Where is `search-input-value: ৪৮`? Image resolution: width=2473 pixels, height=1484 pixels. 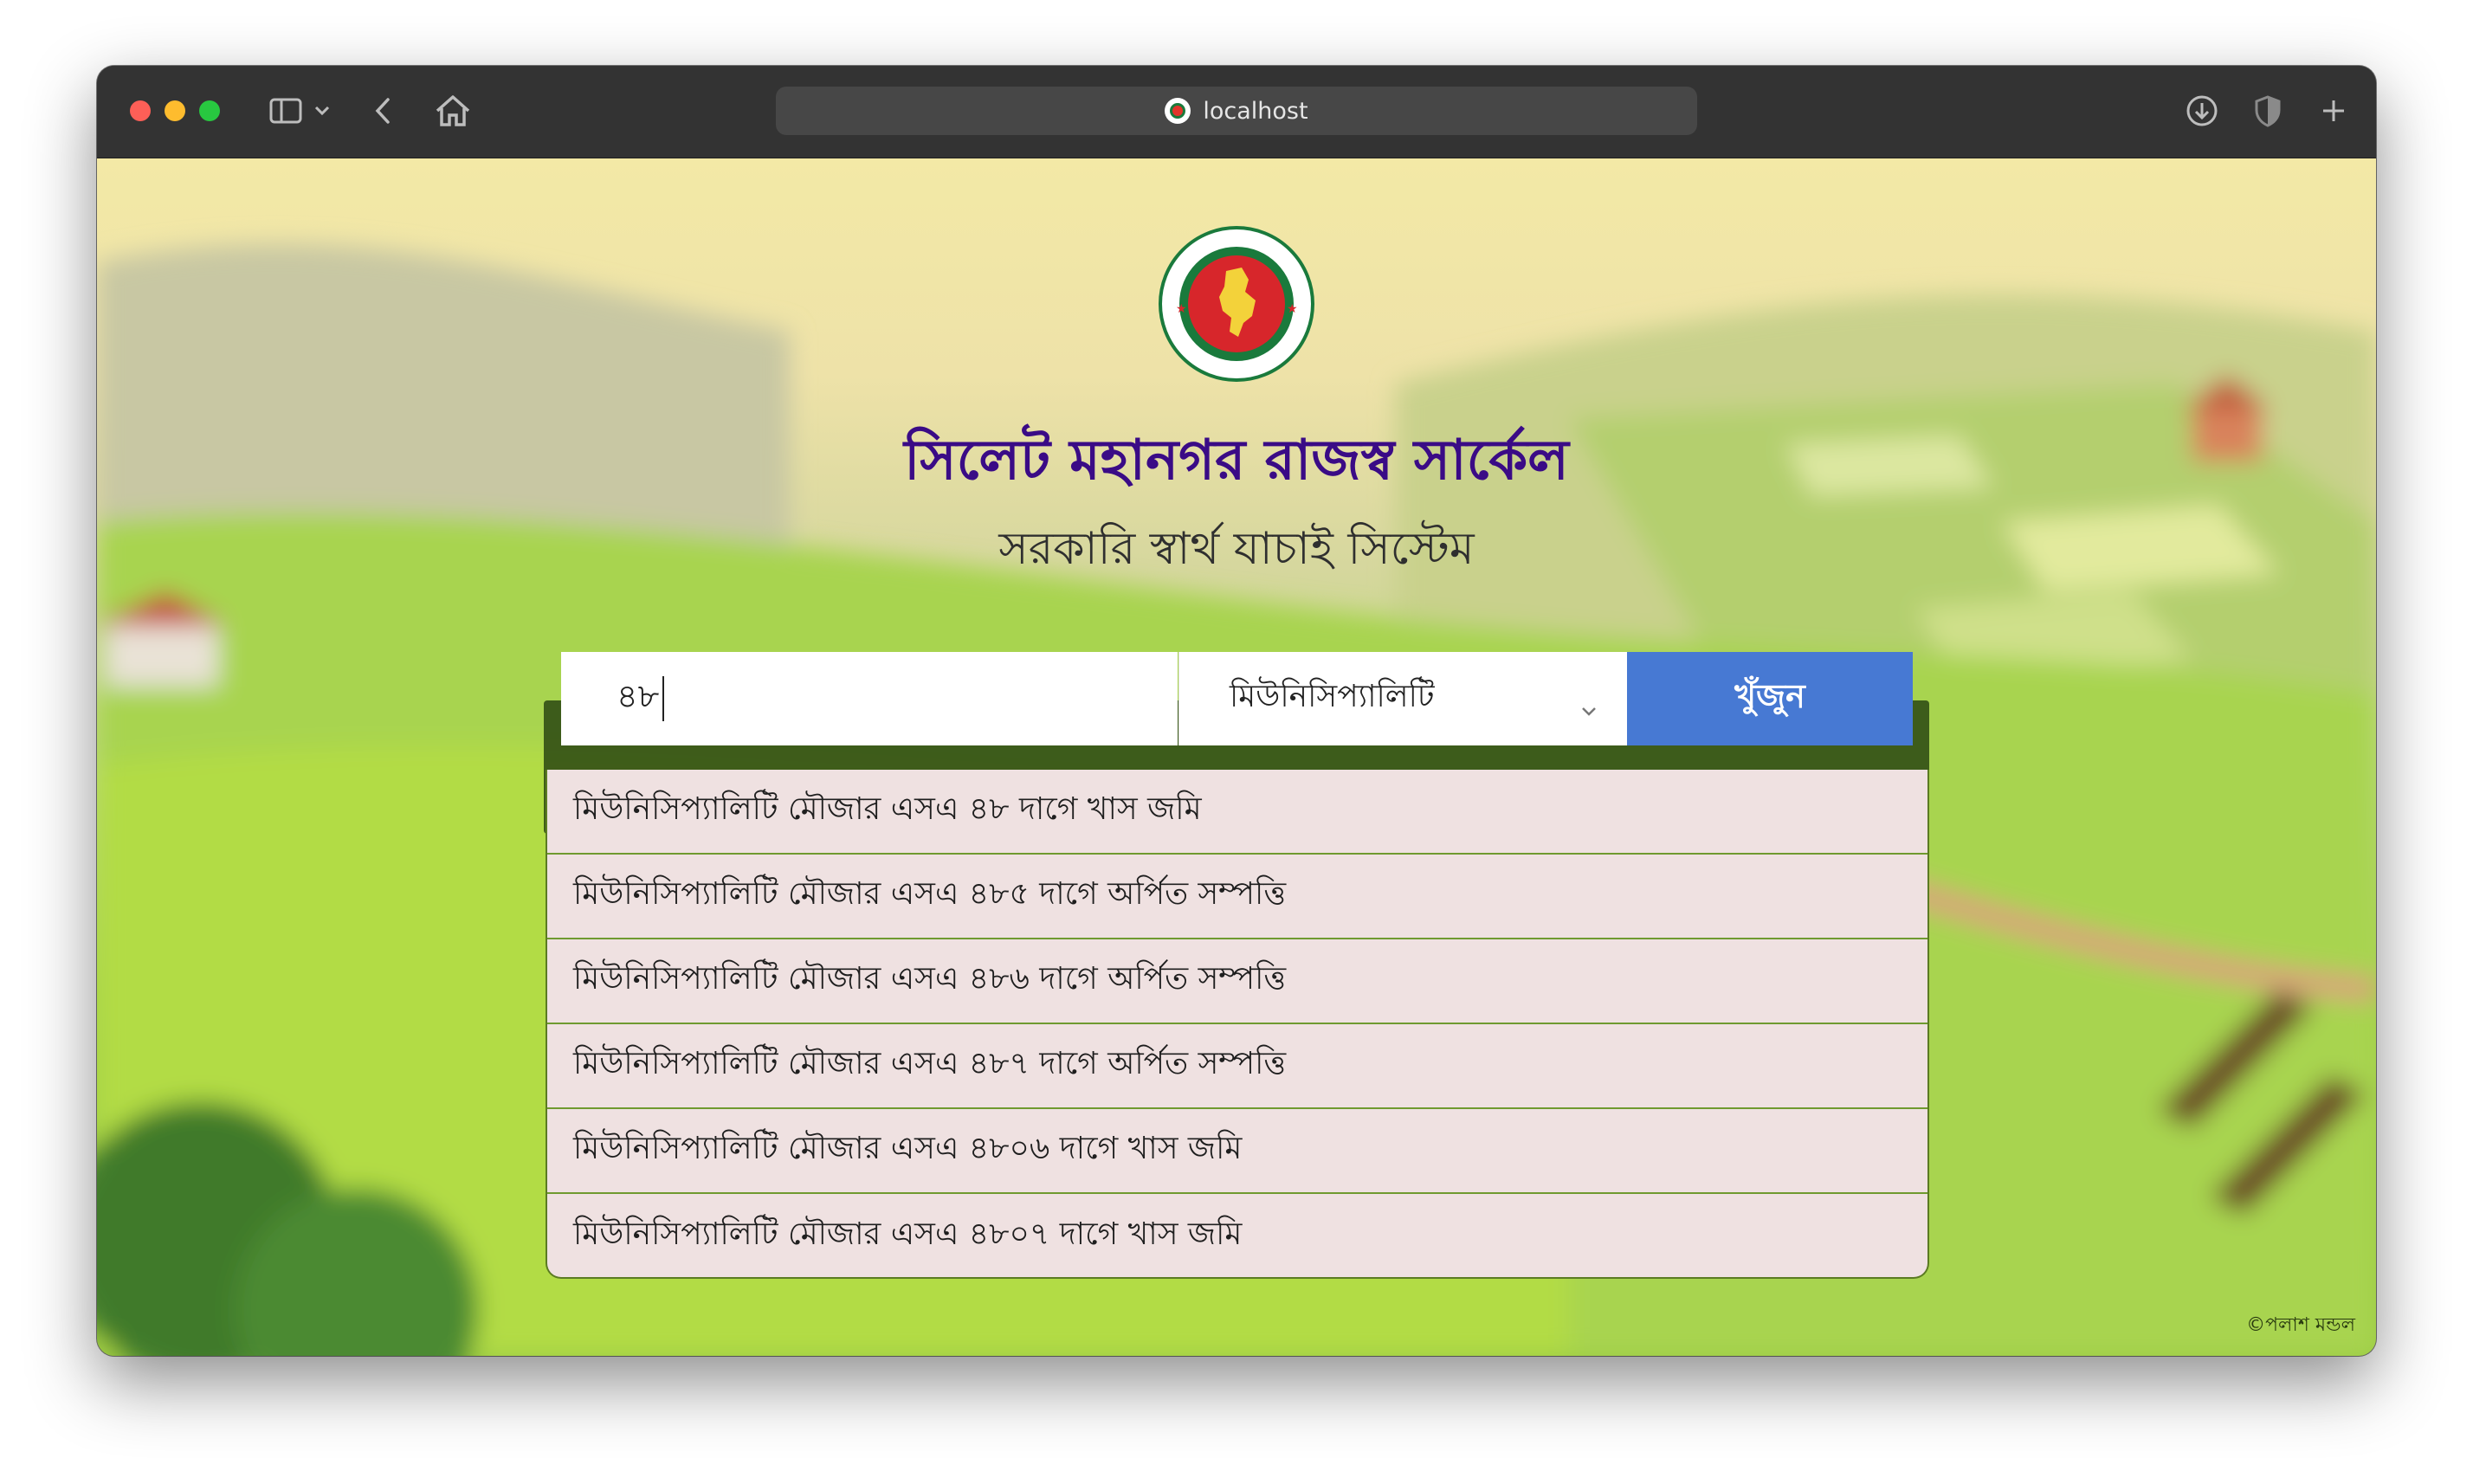
search-input-value: ৪৮ is located at coordinates (638, 696).